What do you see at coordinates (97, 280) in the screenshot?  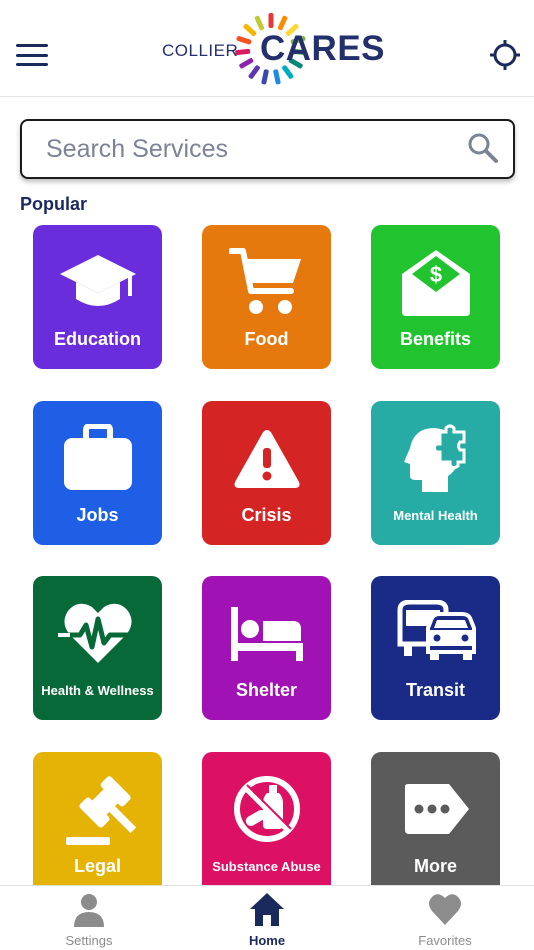 I see `graduation-cap-icon` at bounding box center [97, 280].